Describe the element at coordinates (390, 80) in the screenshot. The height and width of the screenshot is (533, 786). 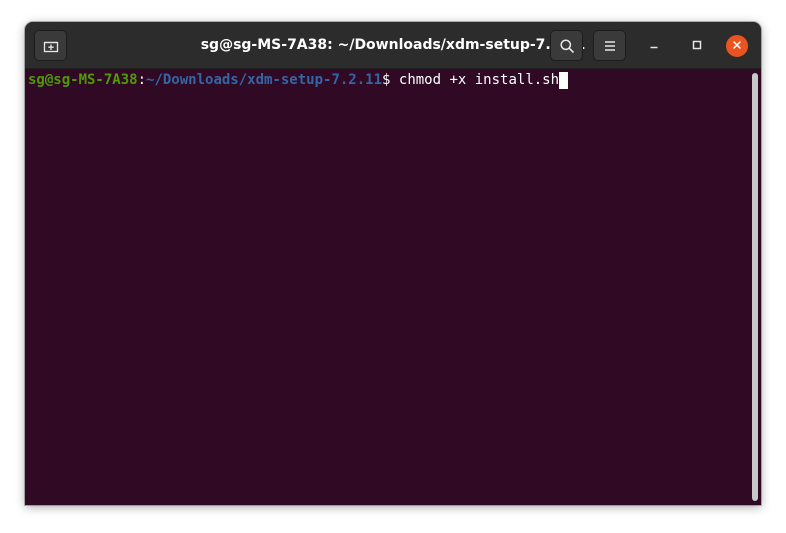
I see `prompt-symbol: $` at that location.